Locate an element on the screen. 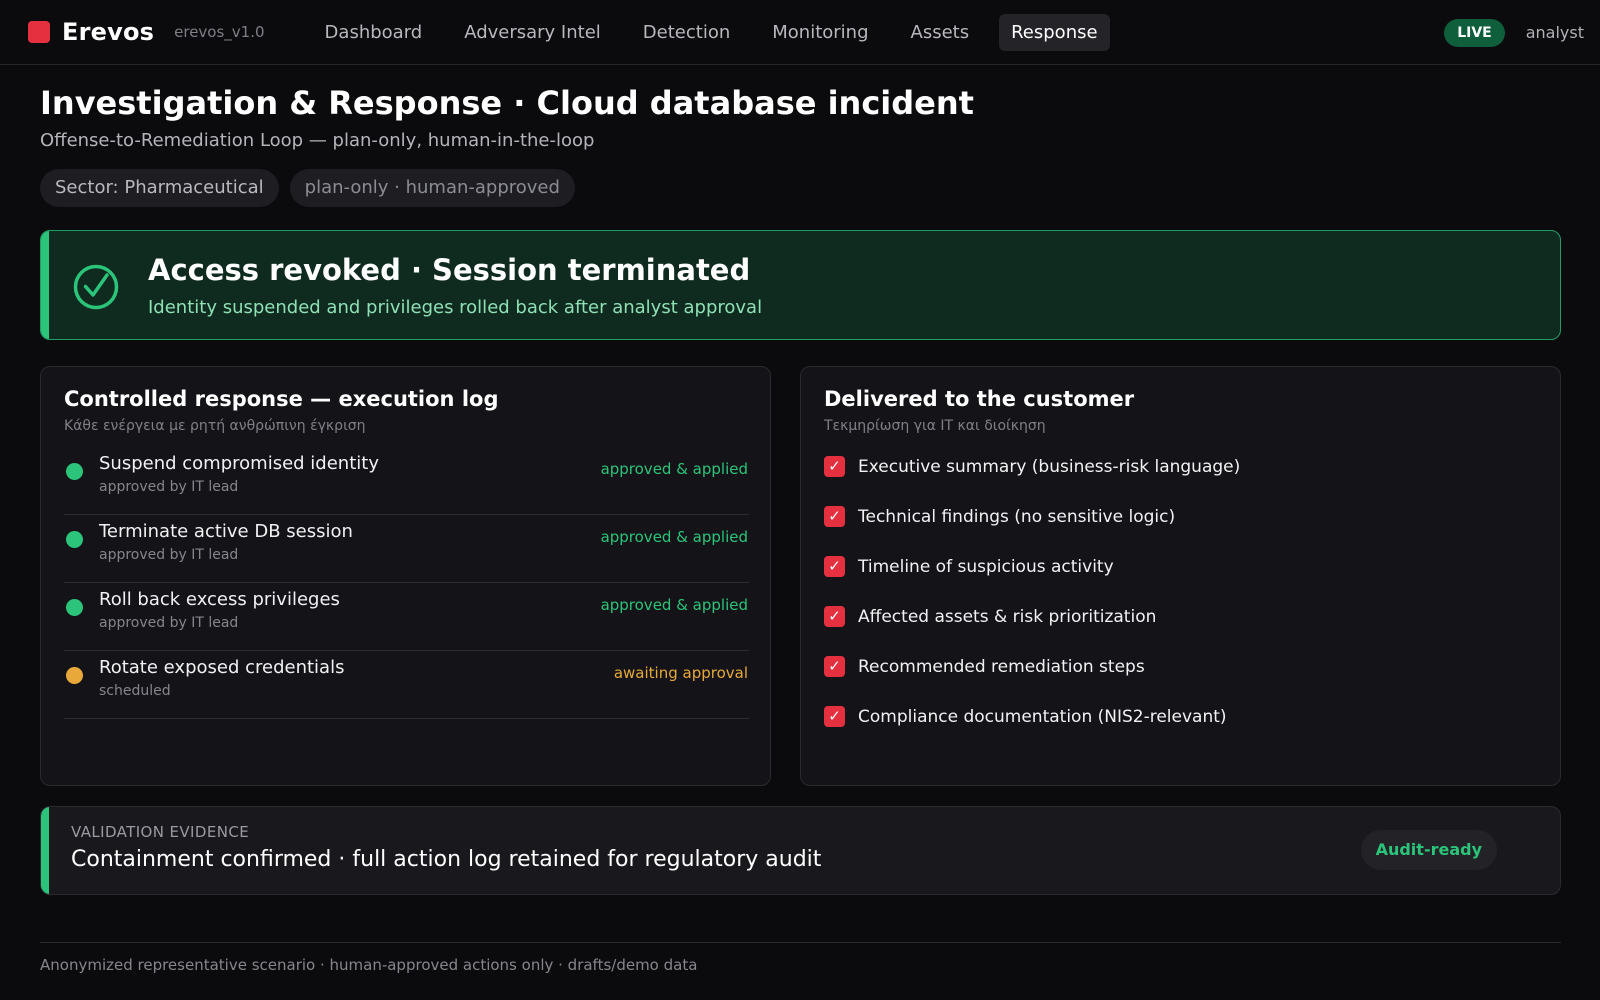 This screenshot has height=1000, width=1600. check-circle-icon is located at coordinates (96, 287).